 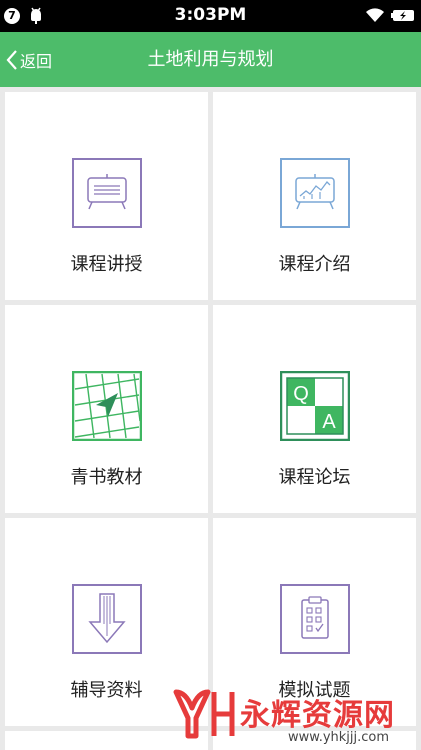 I want to click on tile-course-forum: Q A 课程论坛, so click(x=314, y=409).